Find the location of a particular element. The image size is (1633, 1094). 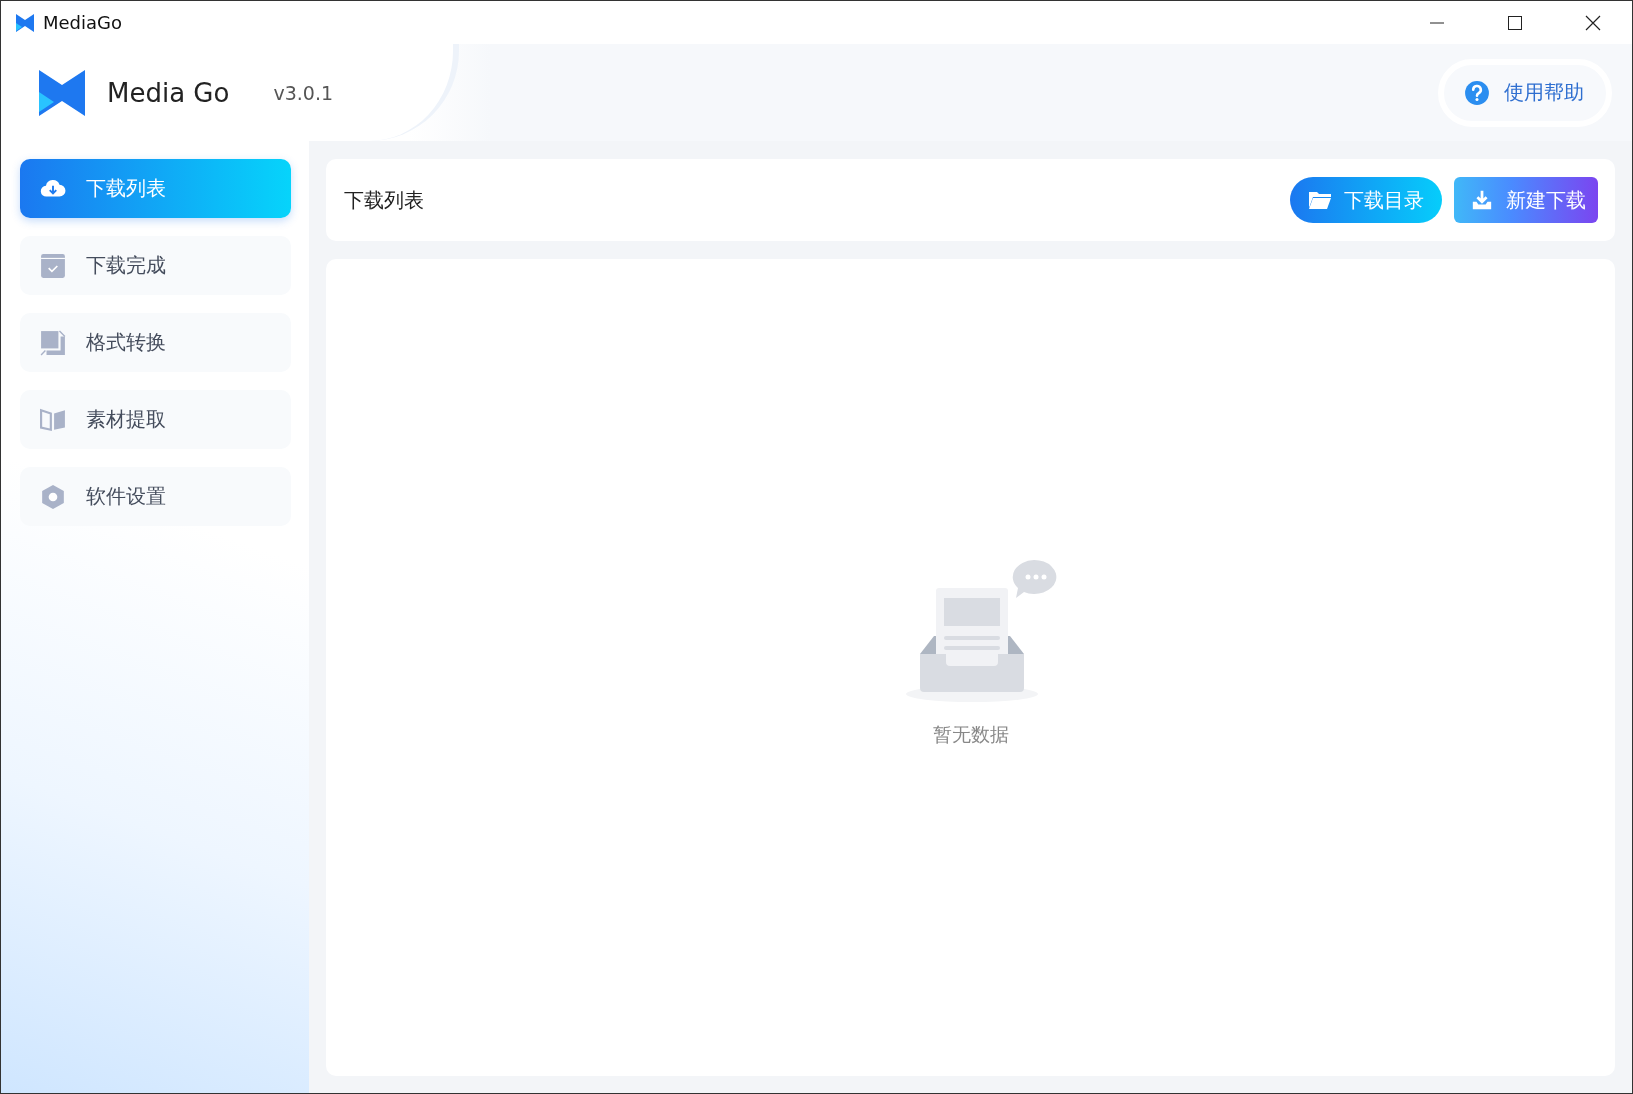

version-label: v3.0.1 is located at coordinates (303, 92).